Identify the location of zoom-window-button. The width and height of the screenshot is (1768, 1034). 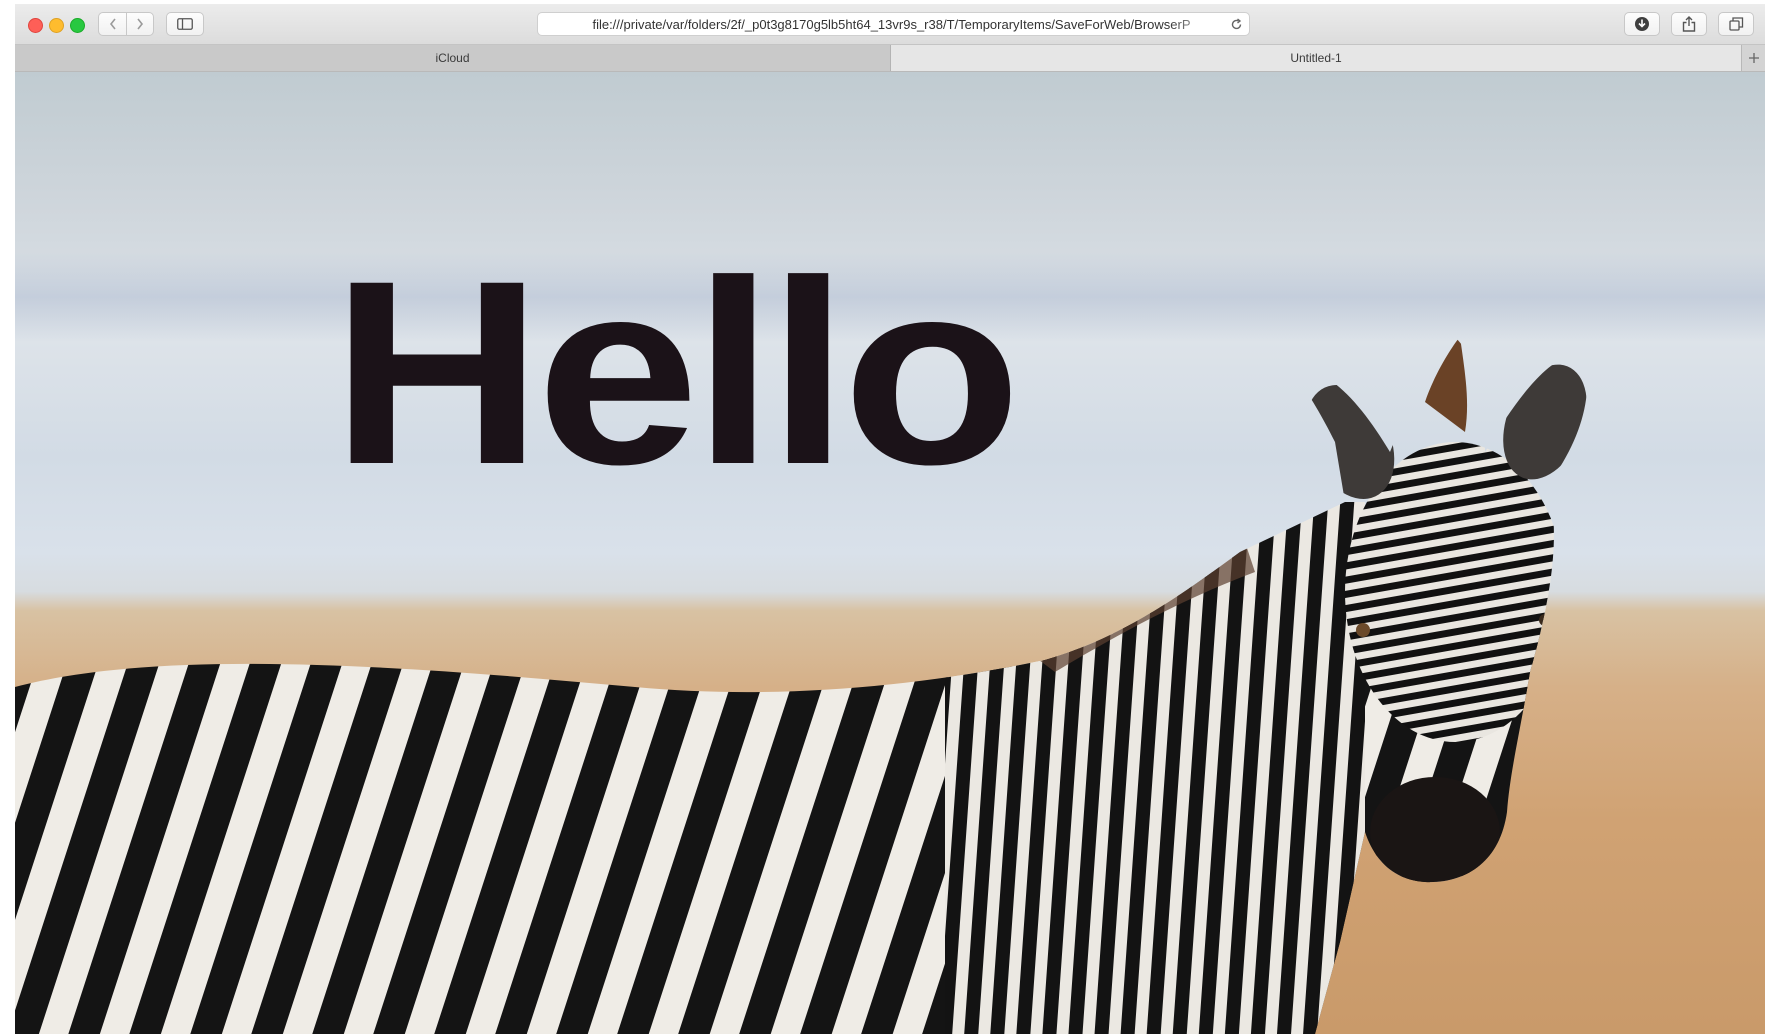
(77, 25).